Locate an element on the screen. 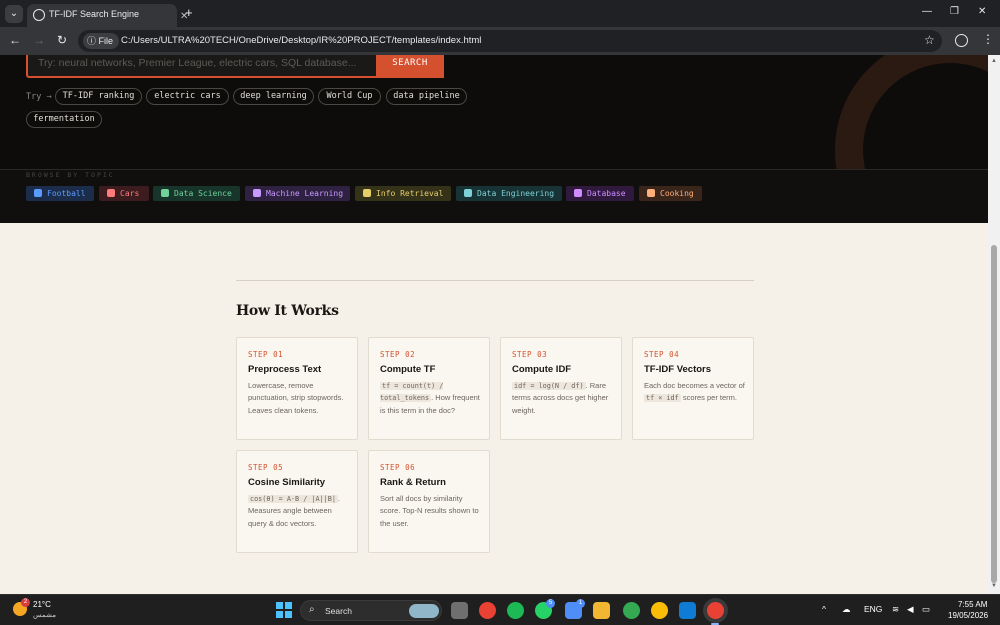 Image resolution: width=1000 pixels, height=625 pixels. content-divider is located at coordinates (495, 280).